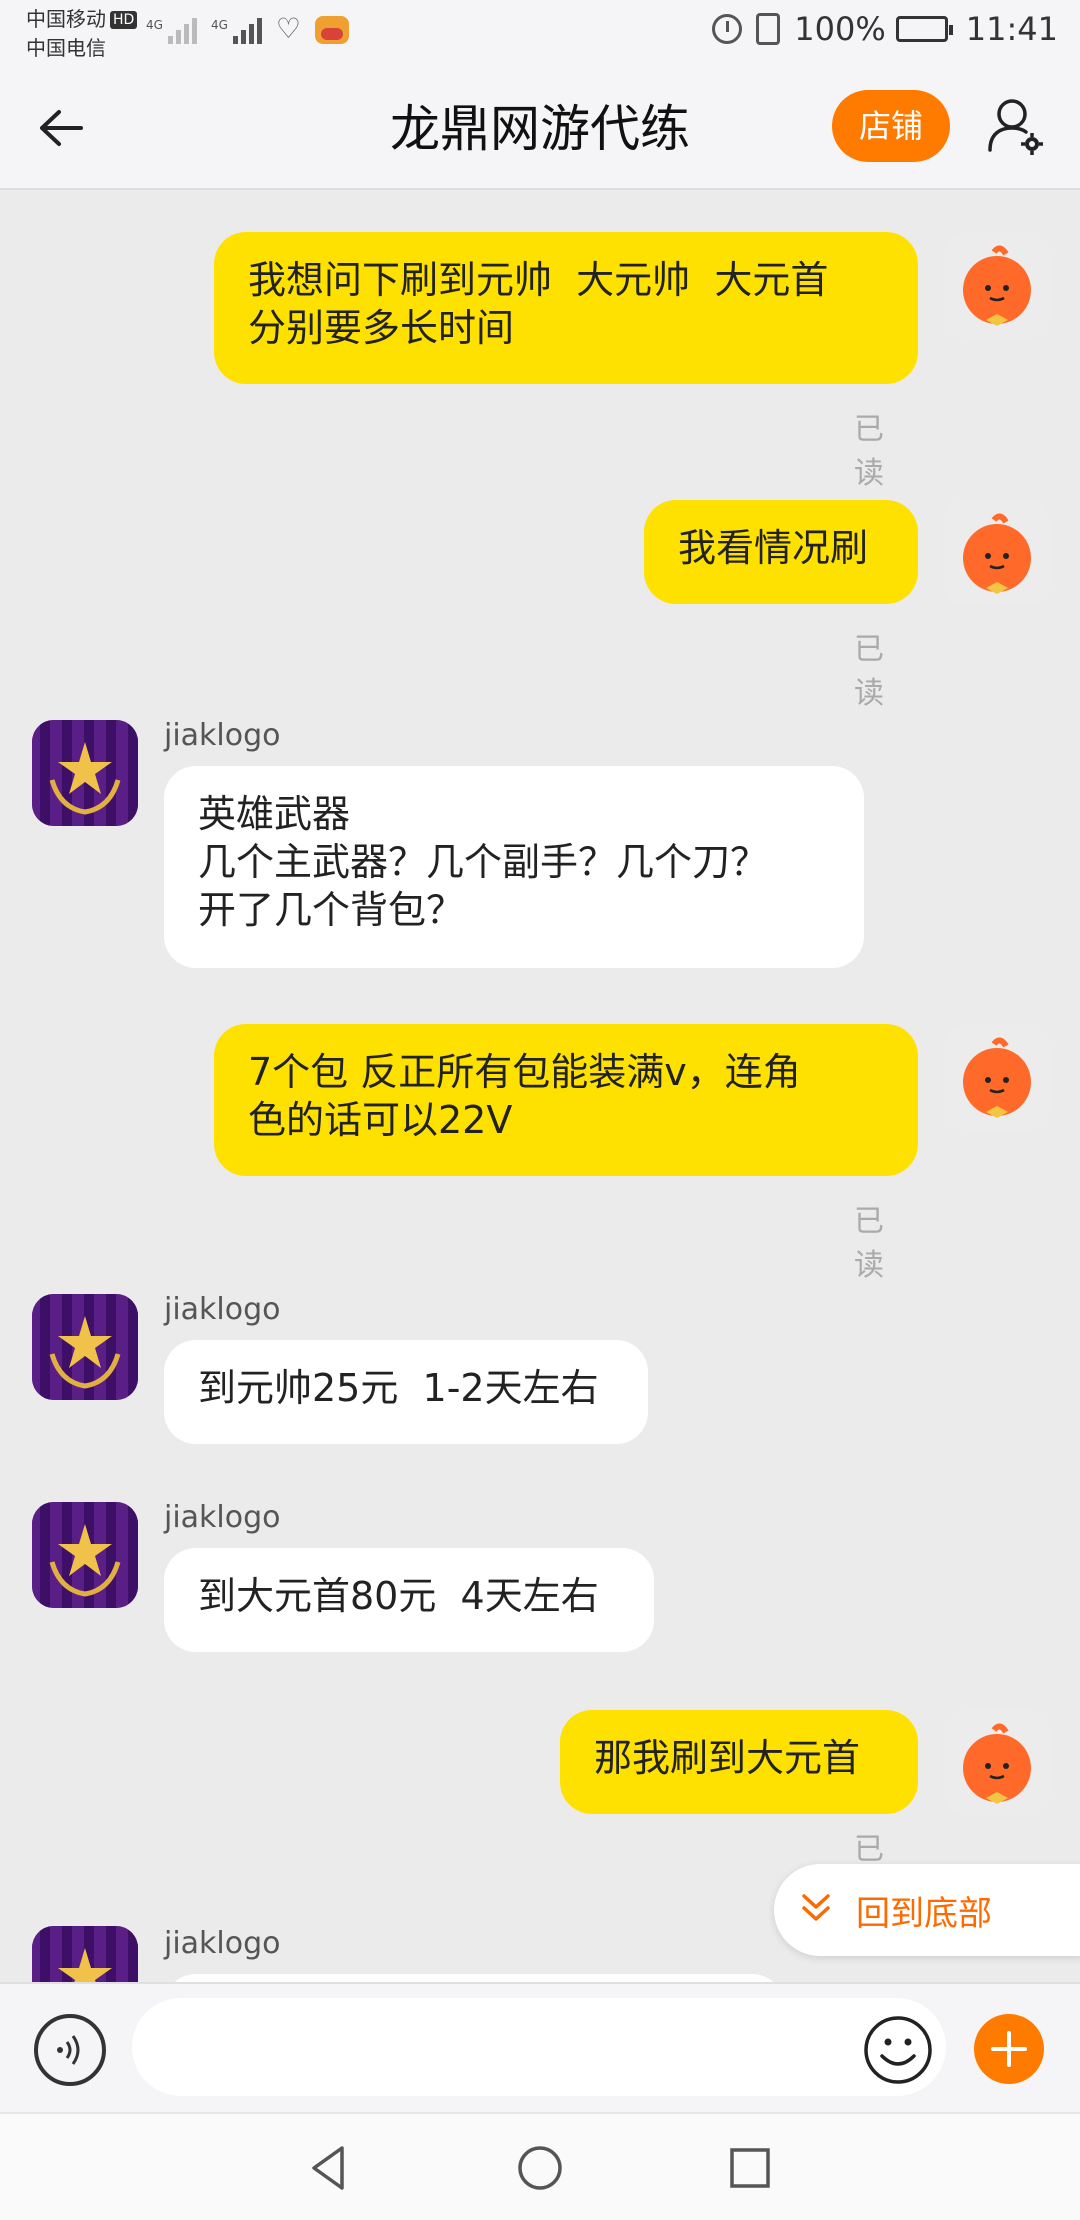 The width and height of the screenshot is (1080, 2220). I want to click on square-recent-icon, so click(750, 2168).